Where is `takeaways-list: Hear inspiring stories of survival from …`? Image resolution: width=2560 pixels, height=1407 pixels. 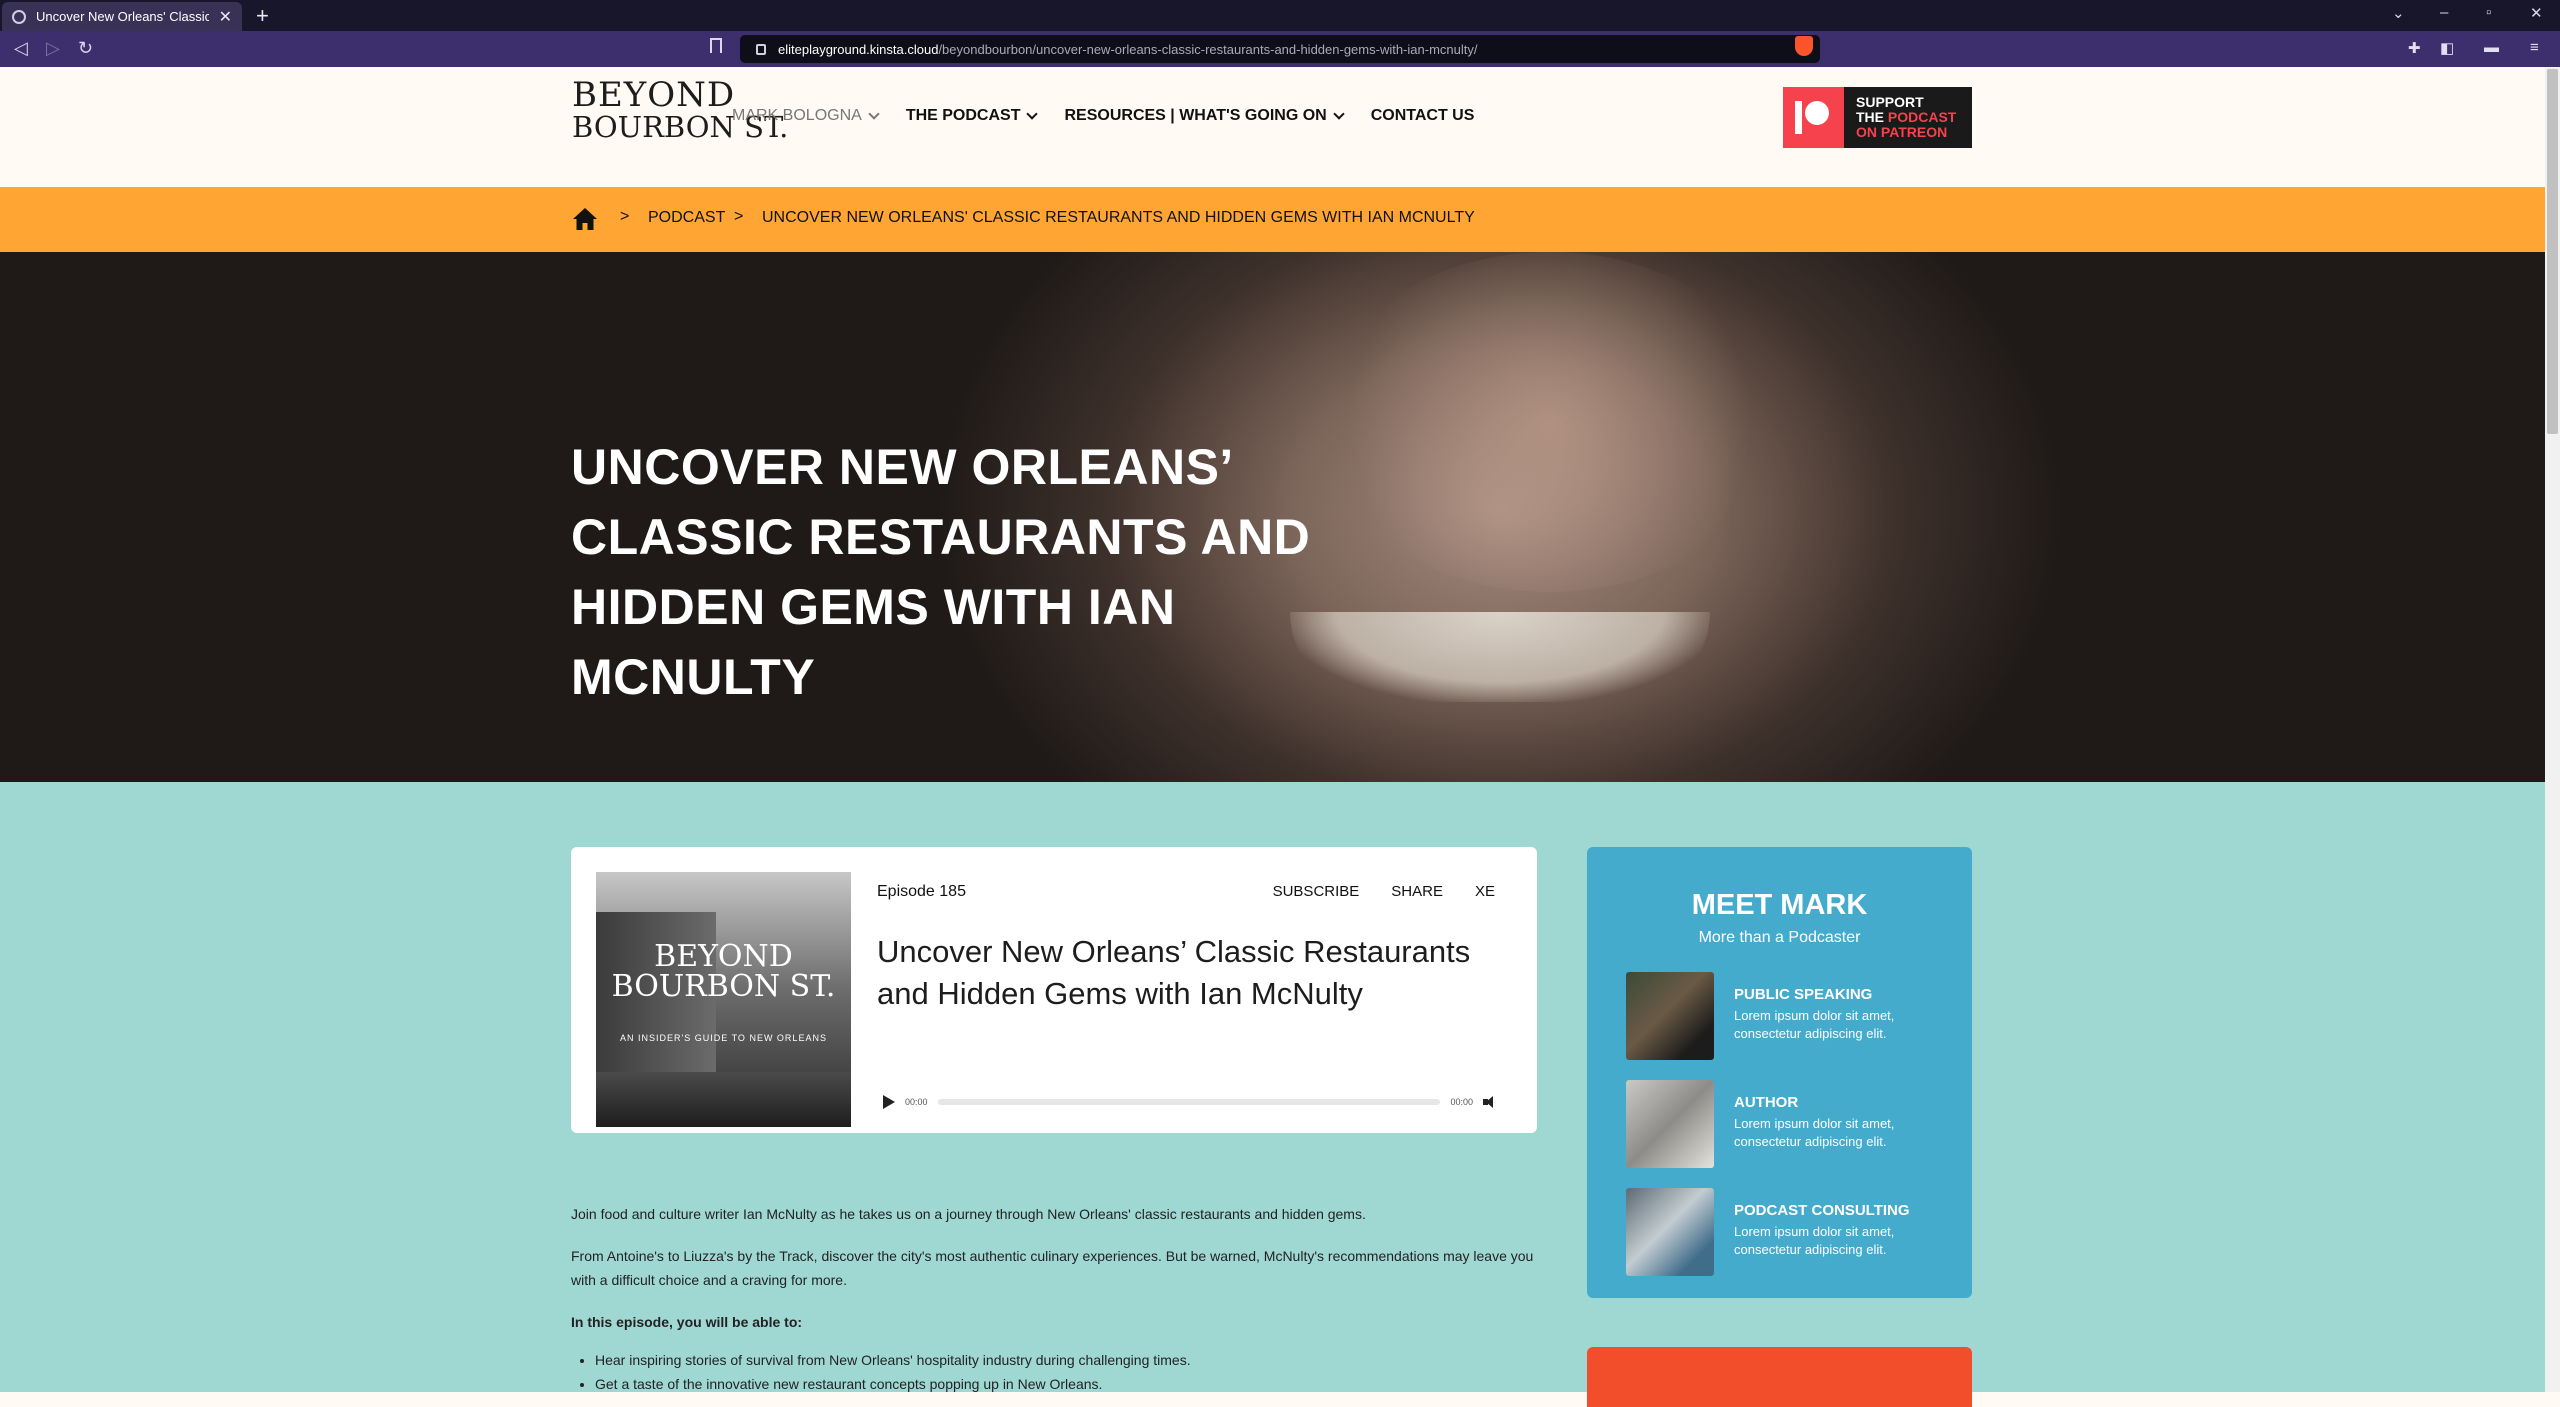 takeaways-list: Hear inspiring stories of survival from … is located at coordinates (1056, 1372).